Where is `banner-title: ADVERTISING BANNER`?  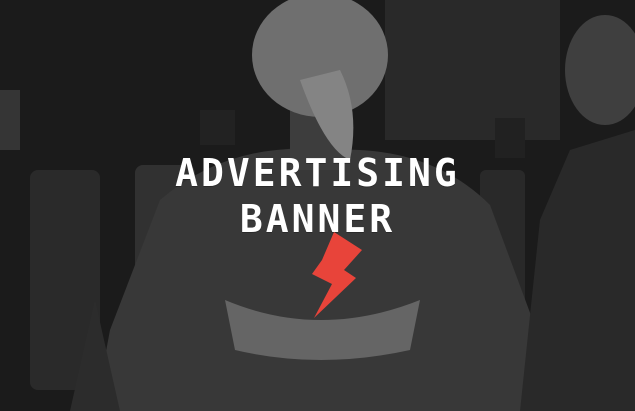 banner-title: ADVERTISING BANNER is located at coordinates (317, 196).